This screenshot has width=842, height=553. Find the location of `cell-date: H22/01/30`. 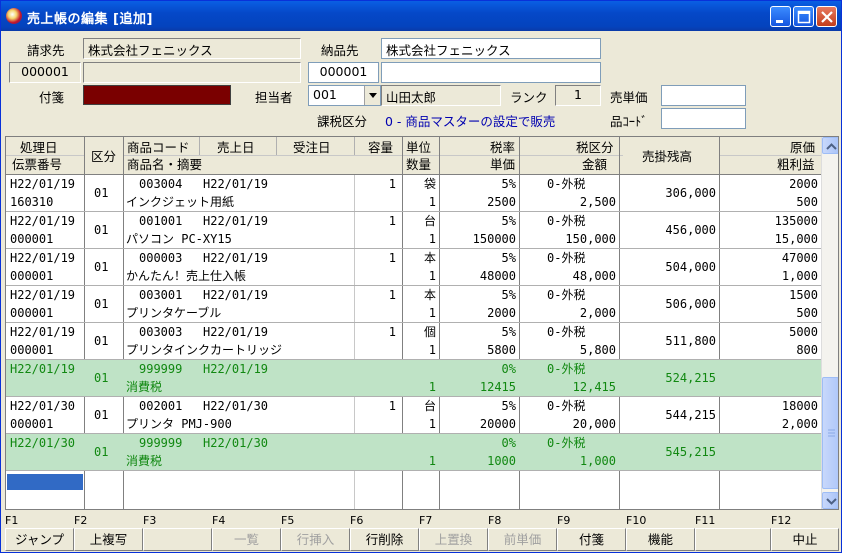

cell-date: H22/01/30 is located at coordinates (47, 406).